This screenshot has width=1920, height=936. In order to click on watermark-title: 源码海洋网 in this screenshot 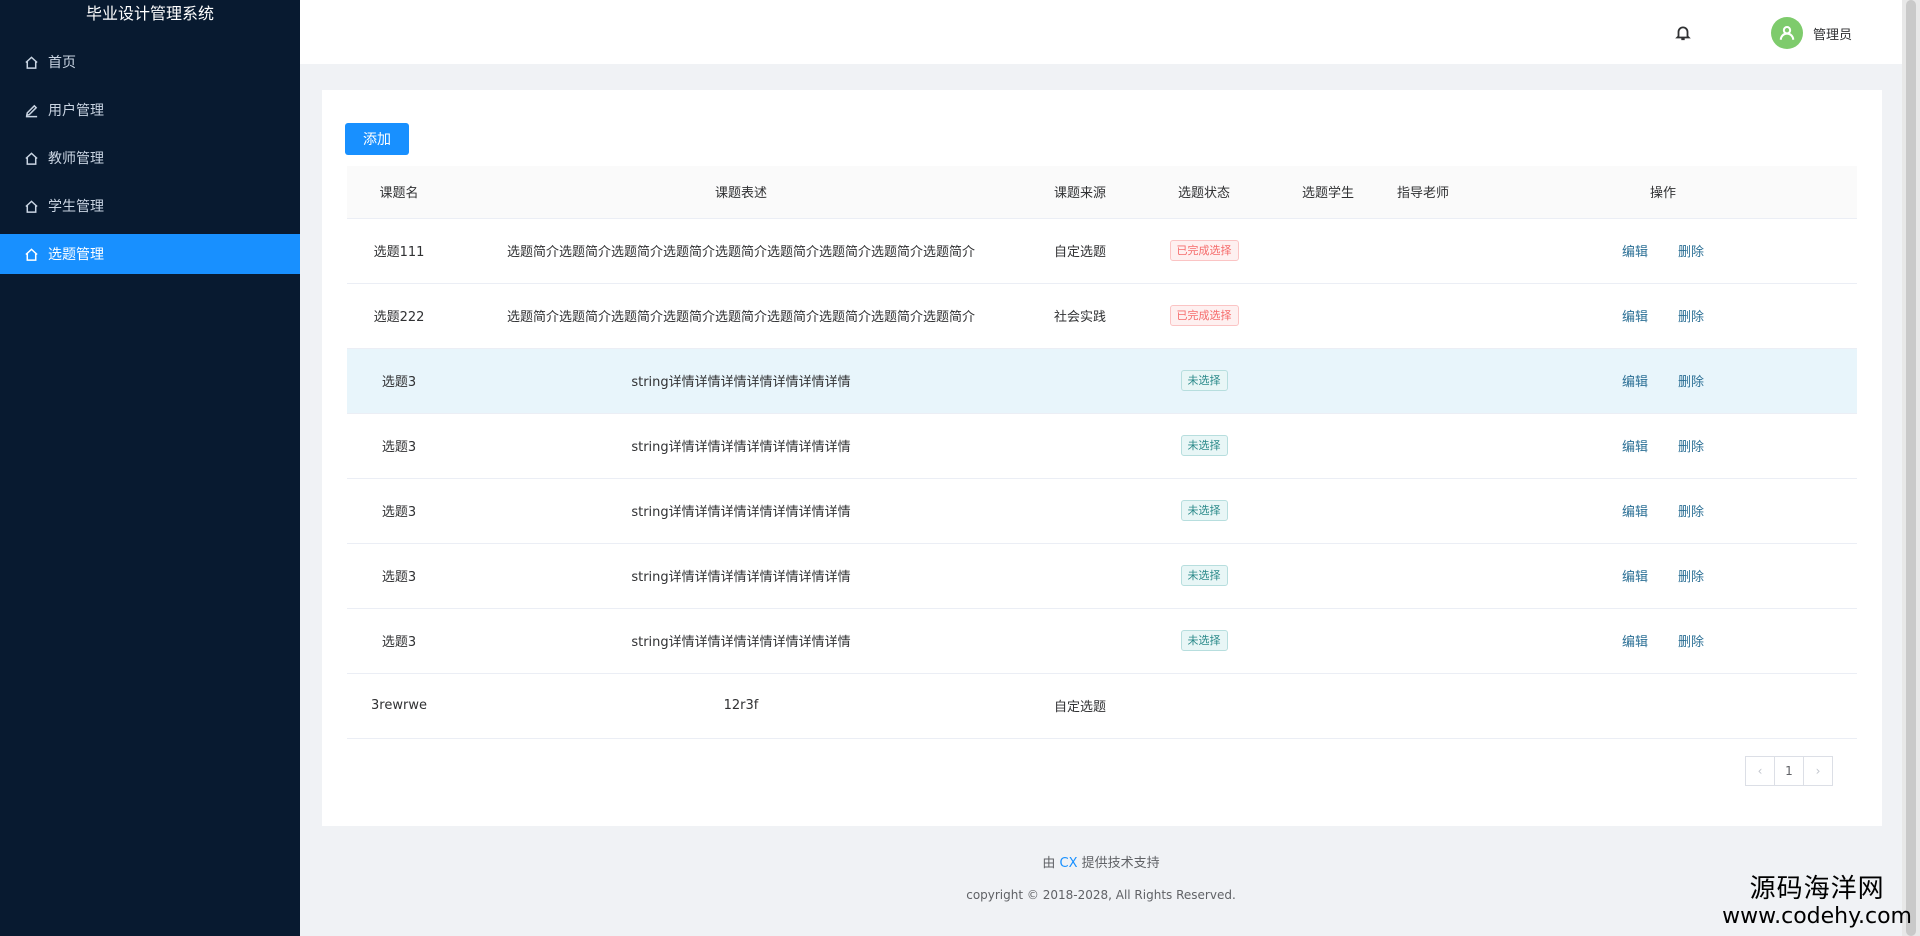, I will do `click(1817, 889)`.